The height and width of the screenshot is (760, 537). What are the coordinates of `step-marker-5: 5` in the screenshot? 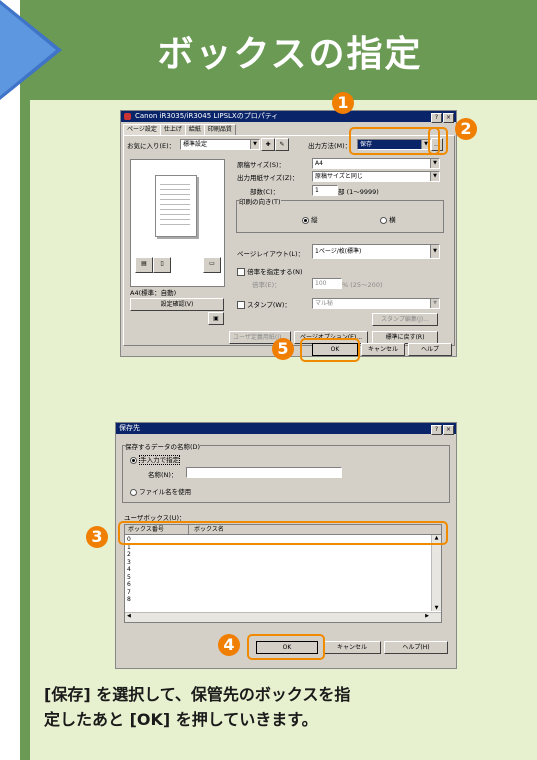 It's located at (283, 349).